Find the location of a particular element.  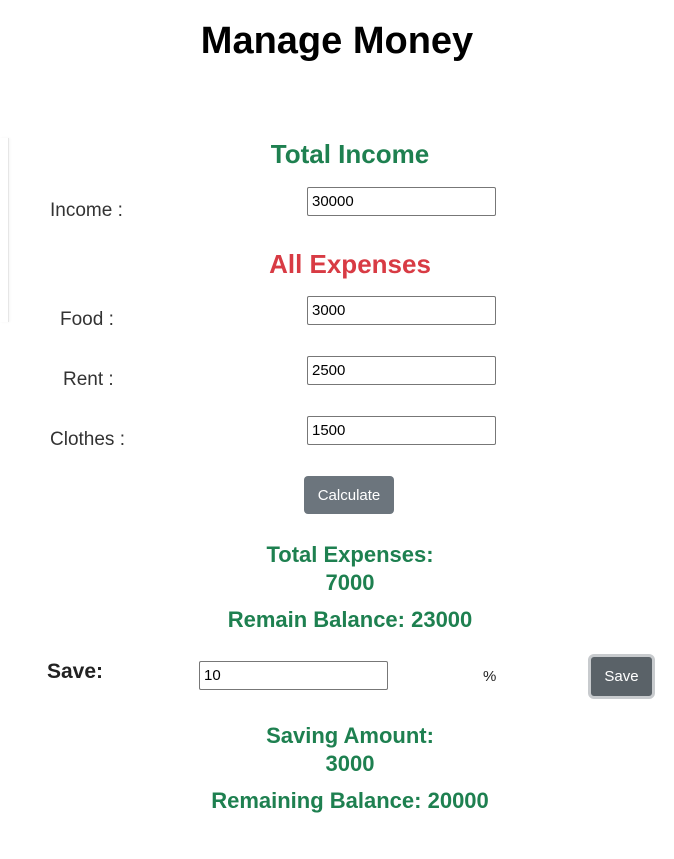

income-label: Income : is located at coordinates (86, 210).